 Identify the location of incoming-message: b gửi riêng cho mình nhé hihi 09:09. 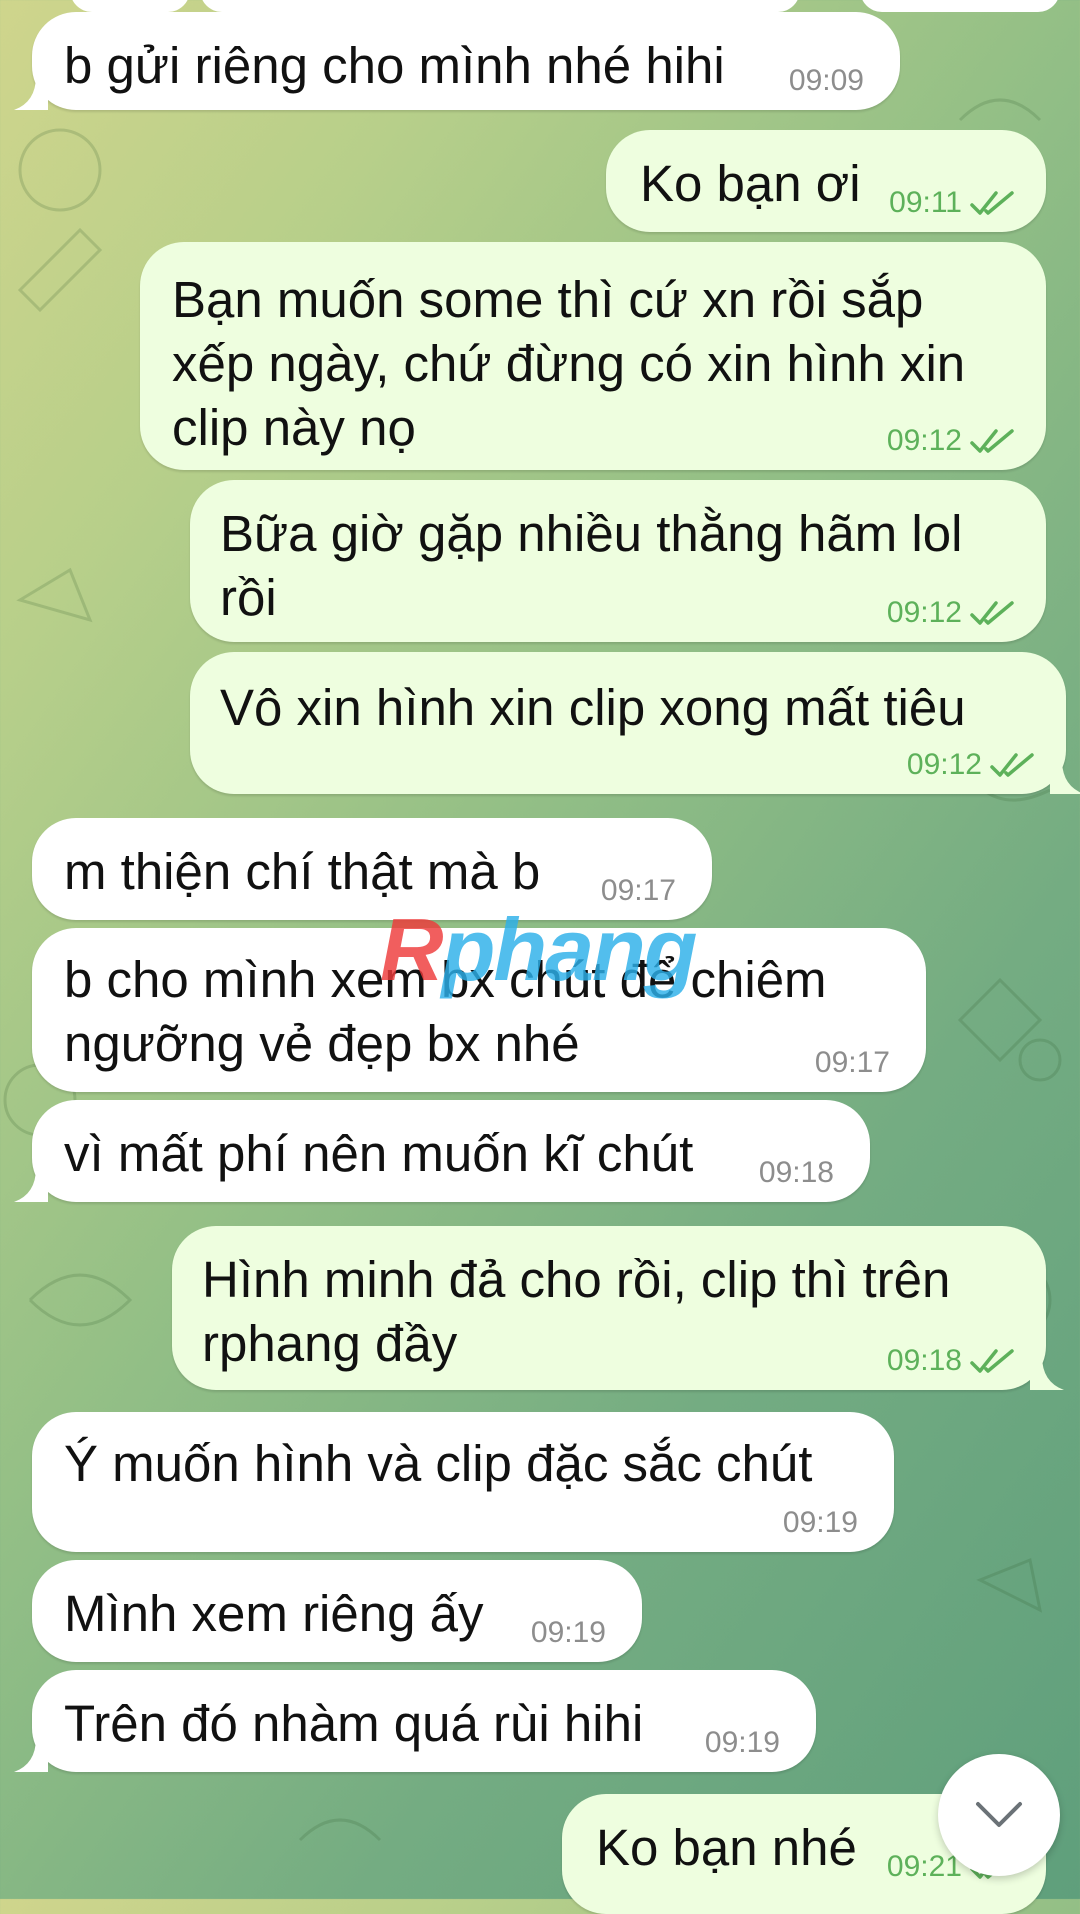
(457, 61).